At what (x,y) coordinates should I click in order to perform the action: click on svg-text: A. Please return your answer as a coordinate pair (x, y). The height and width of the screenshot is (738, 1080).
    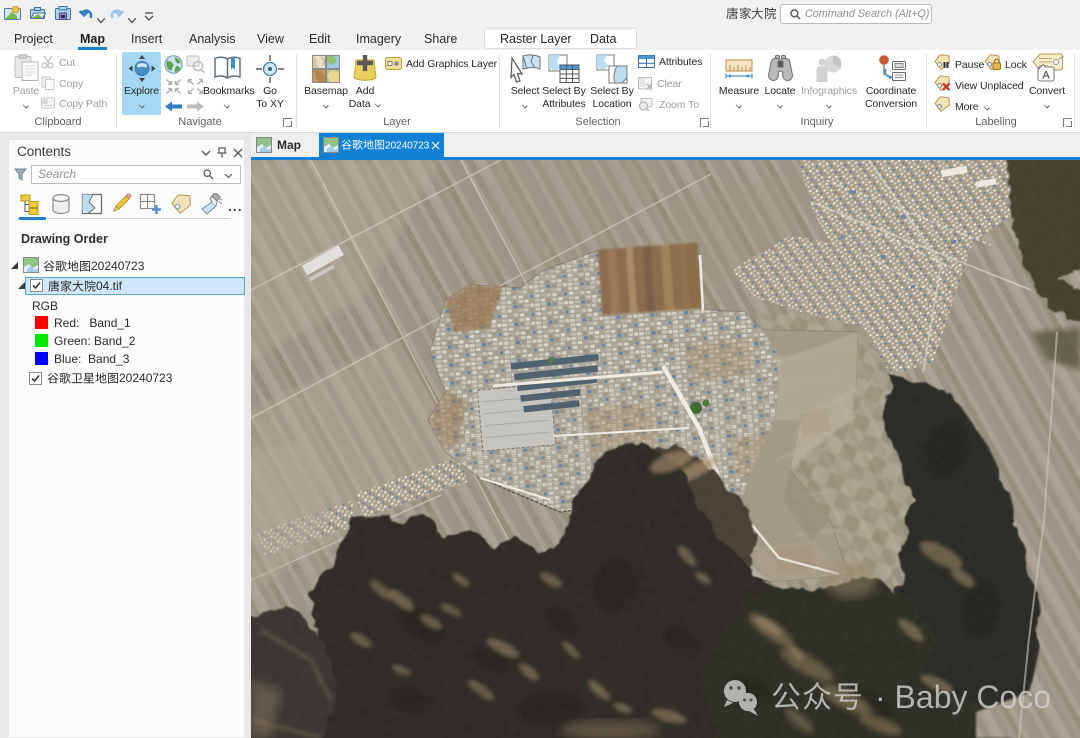
    Looking at the image, I should click on (1046, 76).